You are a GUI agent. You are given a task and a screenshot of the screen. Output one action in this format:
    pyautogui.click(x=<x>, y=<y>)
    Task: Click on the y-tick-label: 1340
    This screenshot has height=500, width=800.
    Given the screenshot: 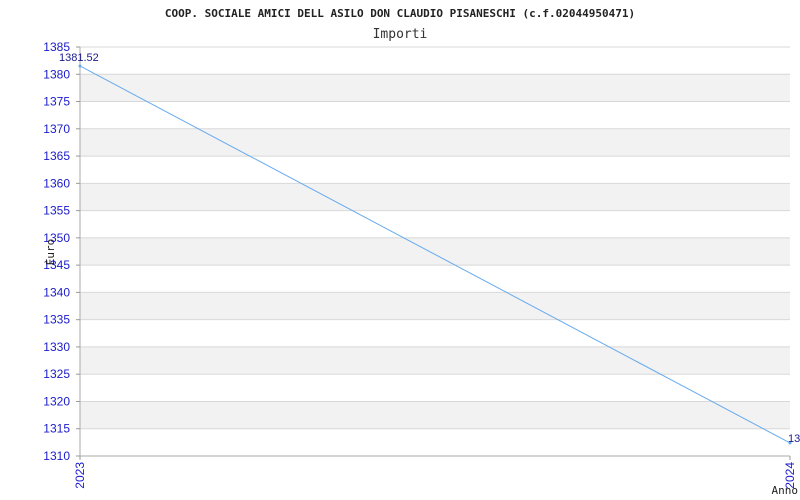 What is the action you would take?
    pyautogui.click(x=56, y=292)
    